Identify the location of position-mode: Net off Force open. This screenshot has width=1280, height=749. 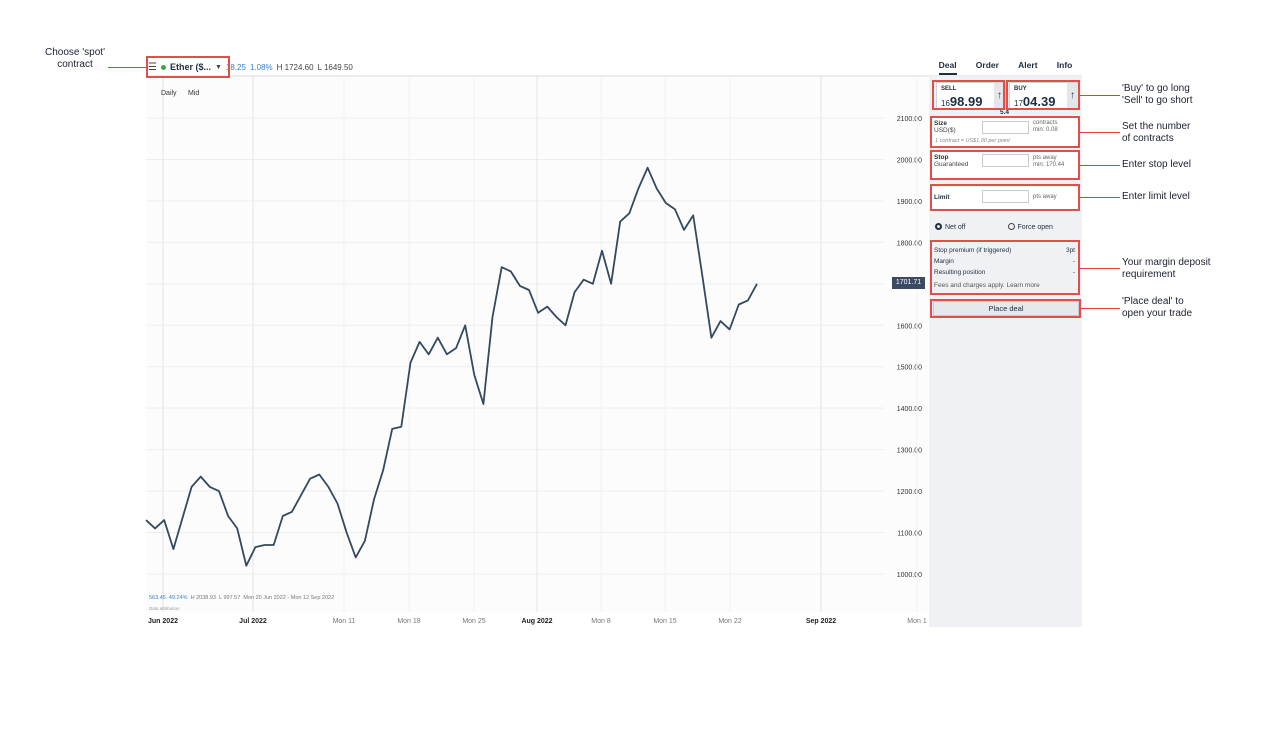
(994, 227).